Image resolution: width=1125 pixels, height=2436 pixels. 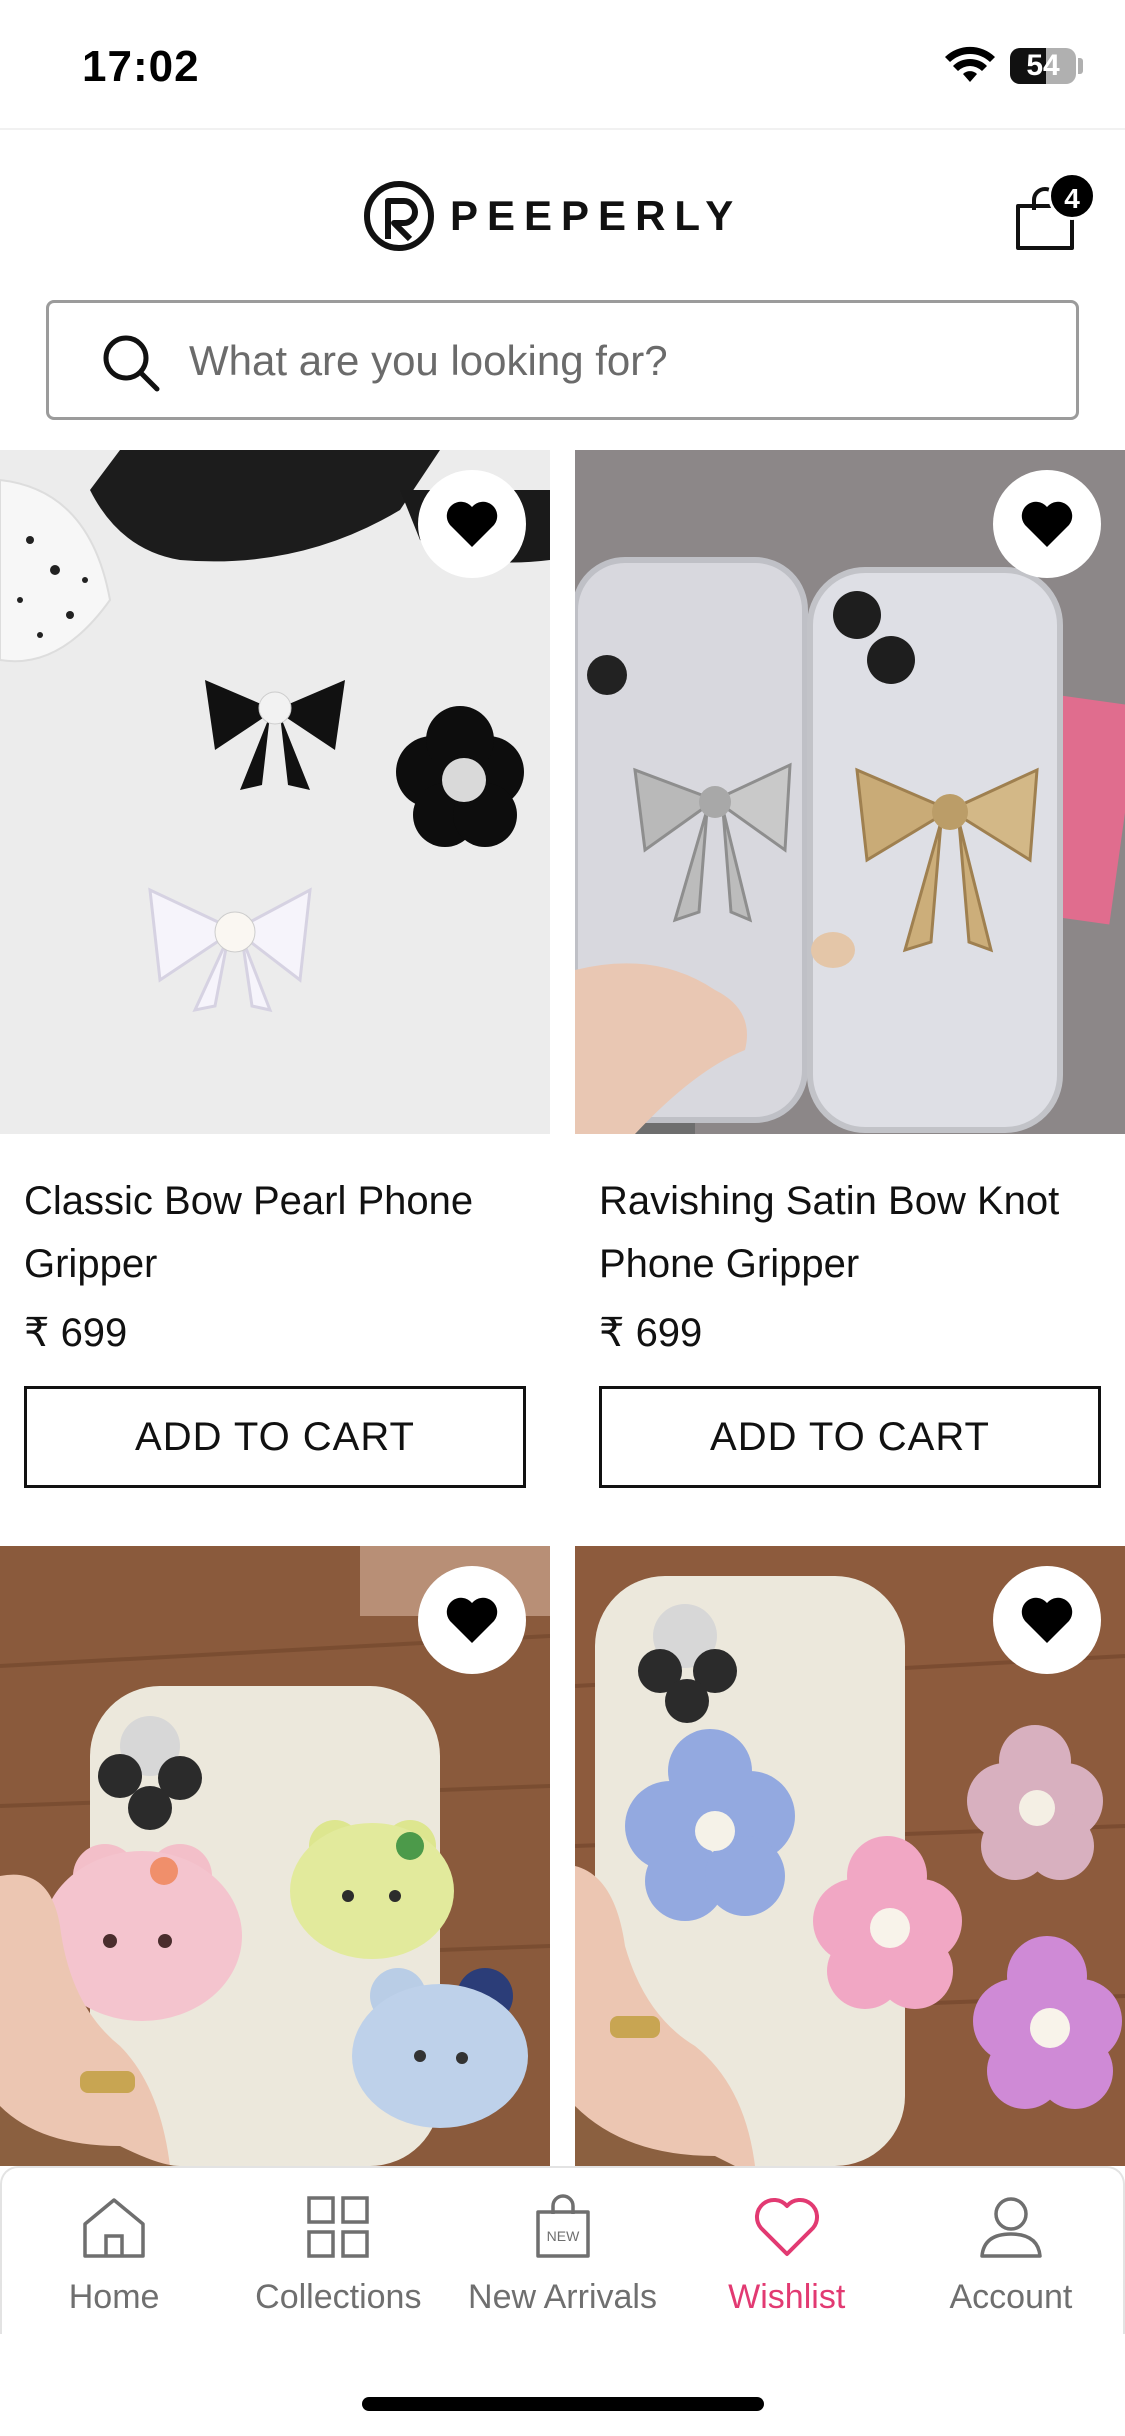 I want to click on person-icon, so click(x=1011, y=2227).